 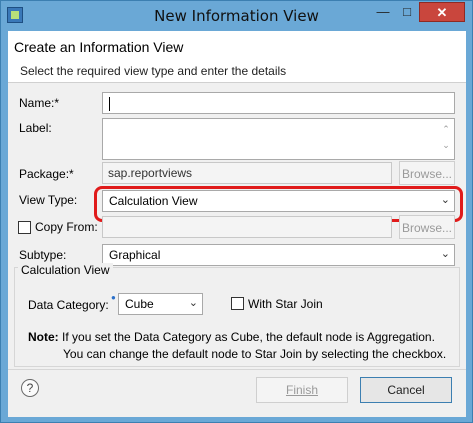 What do you see at coordinates (446, 139) in the screenshot?
I see `label-scrollbar: ⌃ ⌄` at bounding box center [446, 139].